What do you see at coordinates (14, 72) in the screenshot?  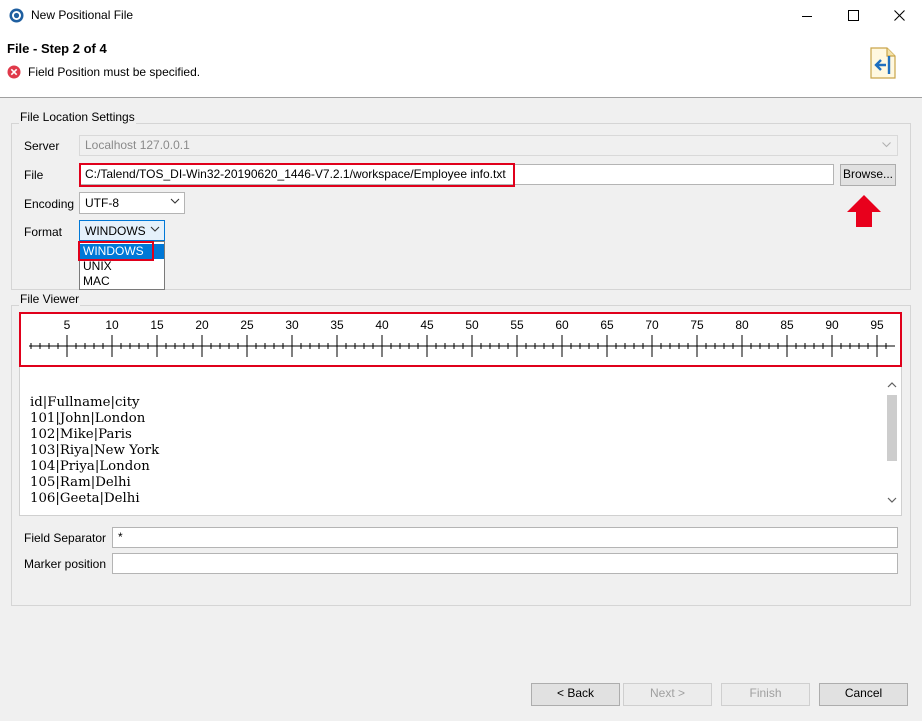 I see `error-icon` at bounding box center [14, 72].